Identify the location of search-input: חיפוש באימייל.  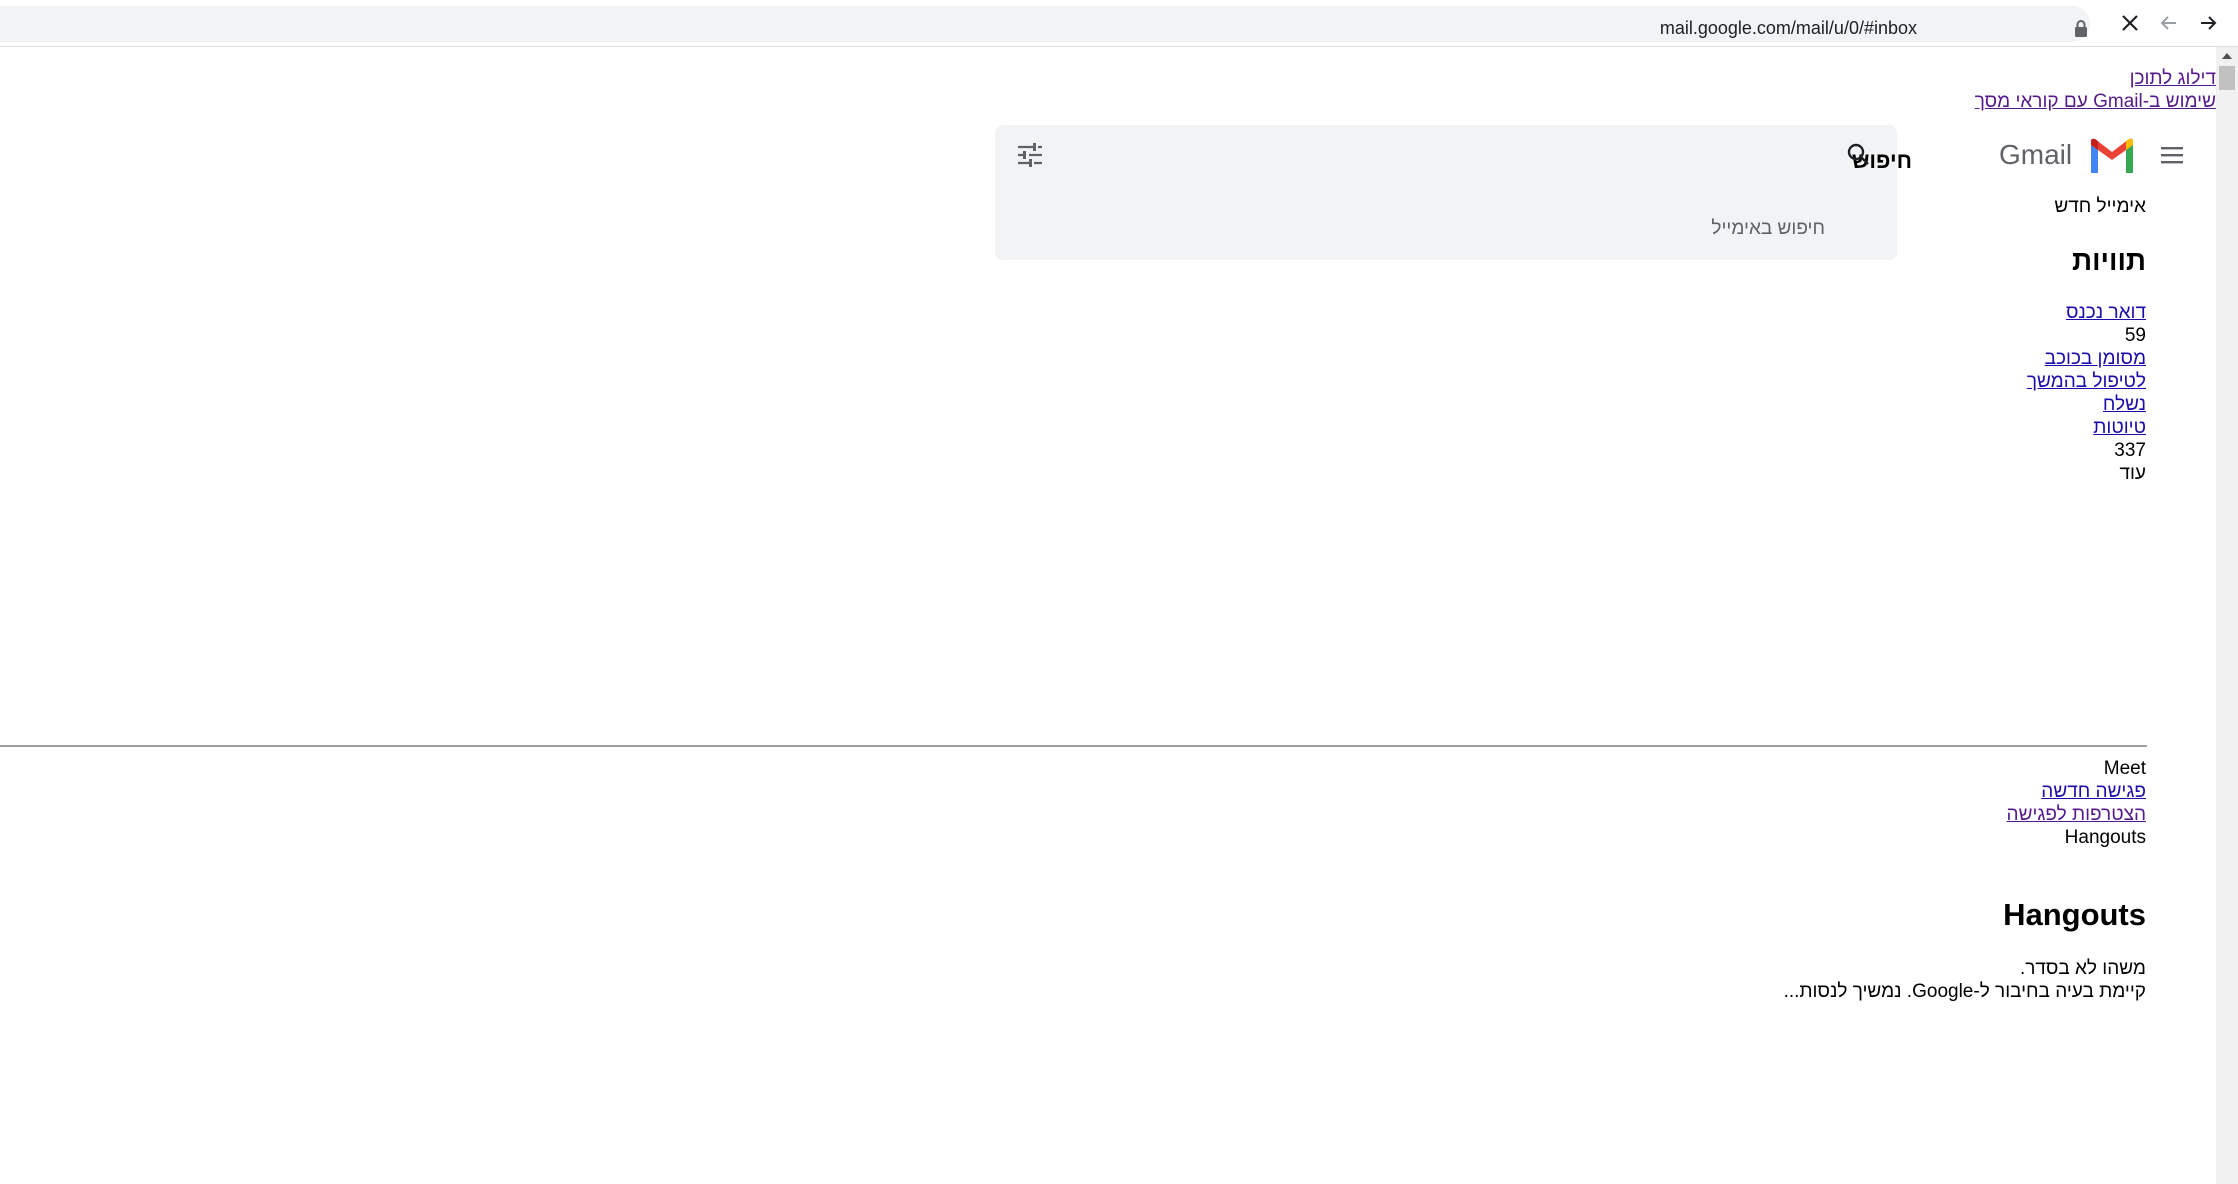
(1768, 229).